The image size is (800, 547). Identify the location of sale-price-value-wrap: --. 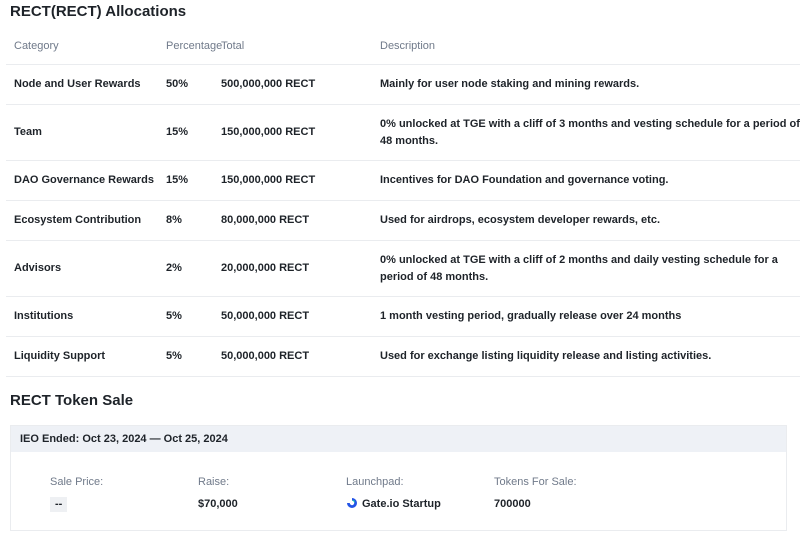
(76, 504).